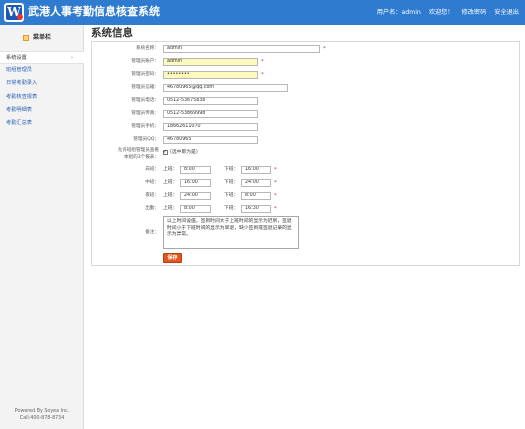 This screenshot has height=429, width=525. Describe the element at coordinates (19, 122) in the screenshot. I see `sidebar-item-label: 考勤汇总表` at that location.